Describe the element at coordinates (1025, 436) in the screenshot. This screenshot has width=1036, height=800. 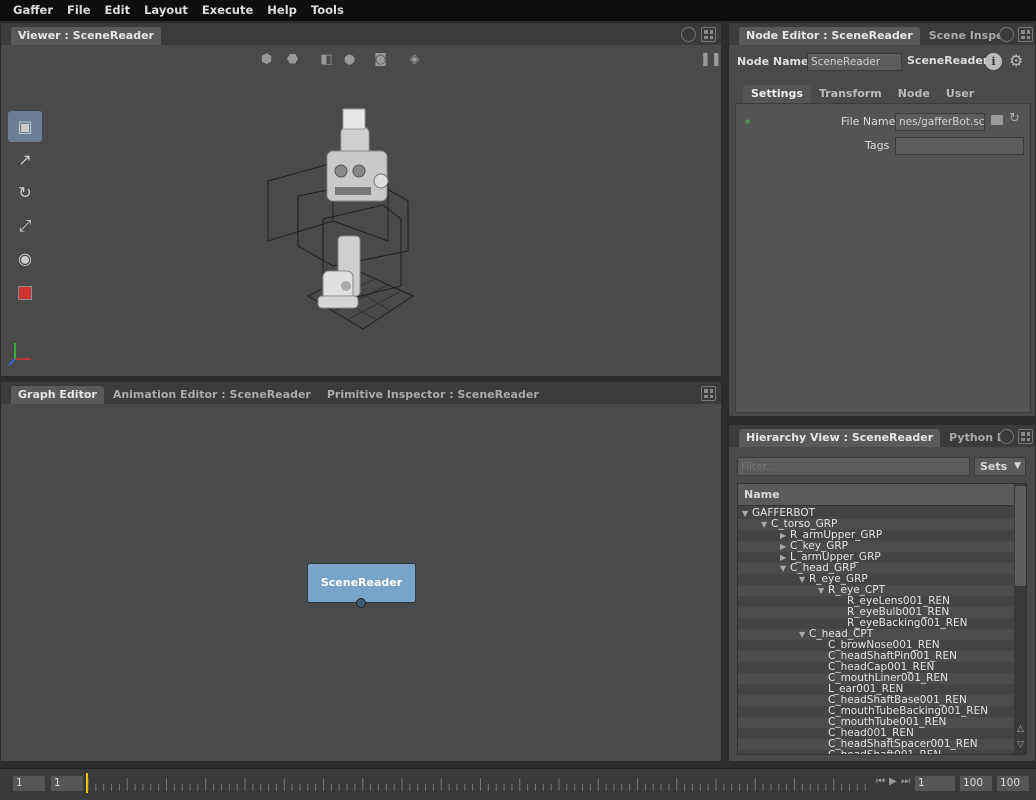
I see `hierarchy-layout-icon` at that location.